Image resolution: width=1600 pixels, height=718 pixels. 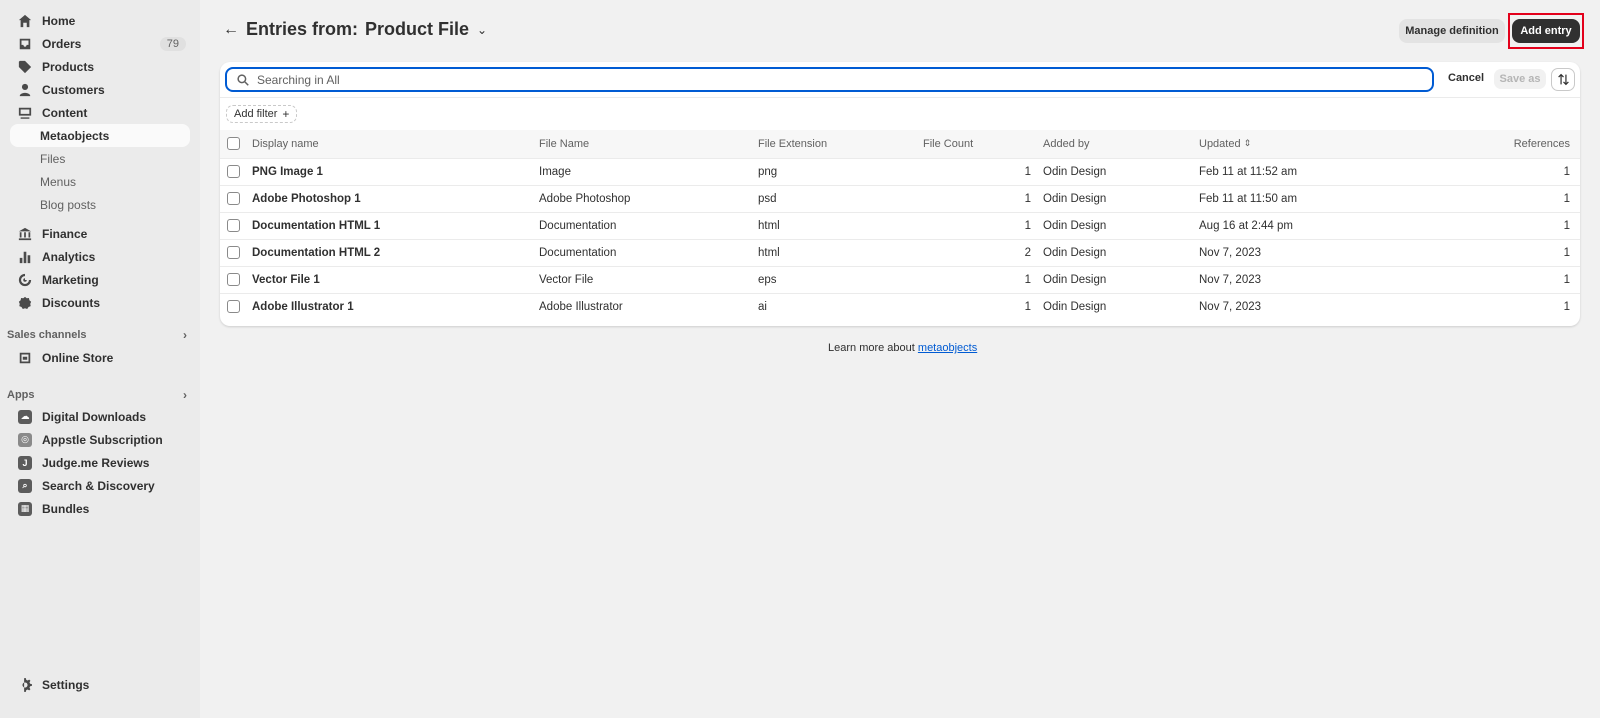 I want to click on column-header: References, so click(x=1489, y=144).